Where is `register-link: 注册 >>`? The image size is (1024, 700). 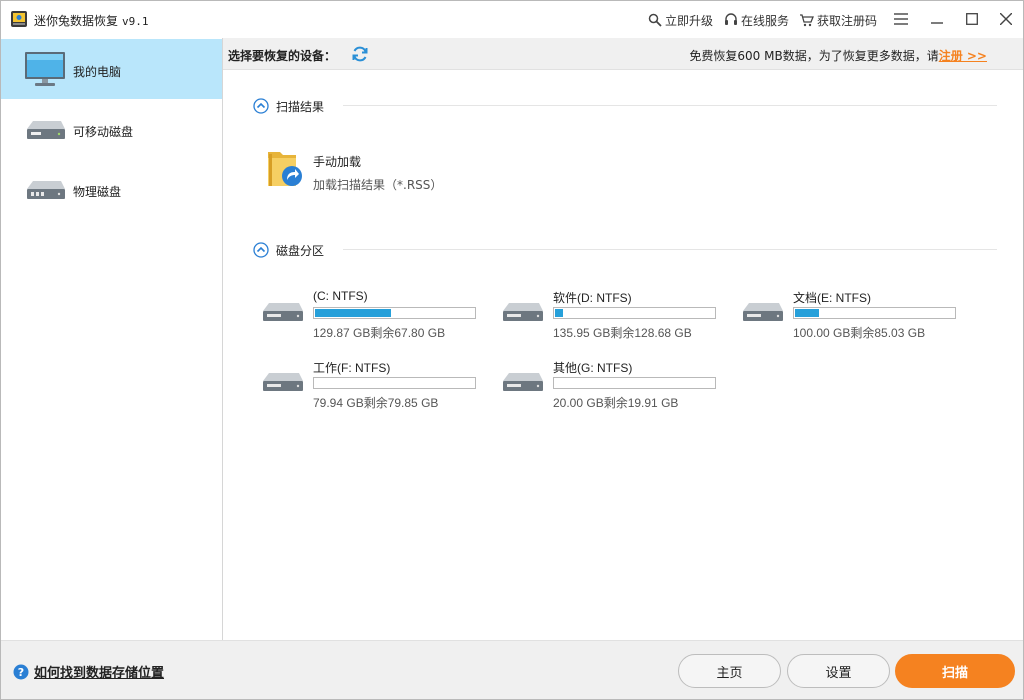
register-link: 注册 >> is located at coordinates (963, 56).